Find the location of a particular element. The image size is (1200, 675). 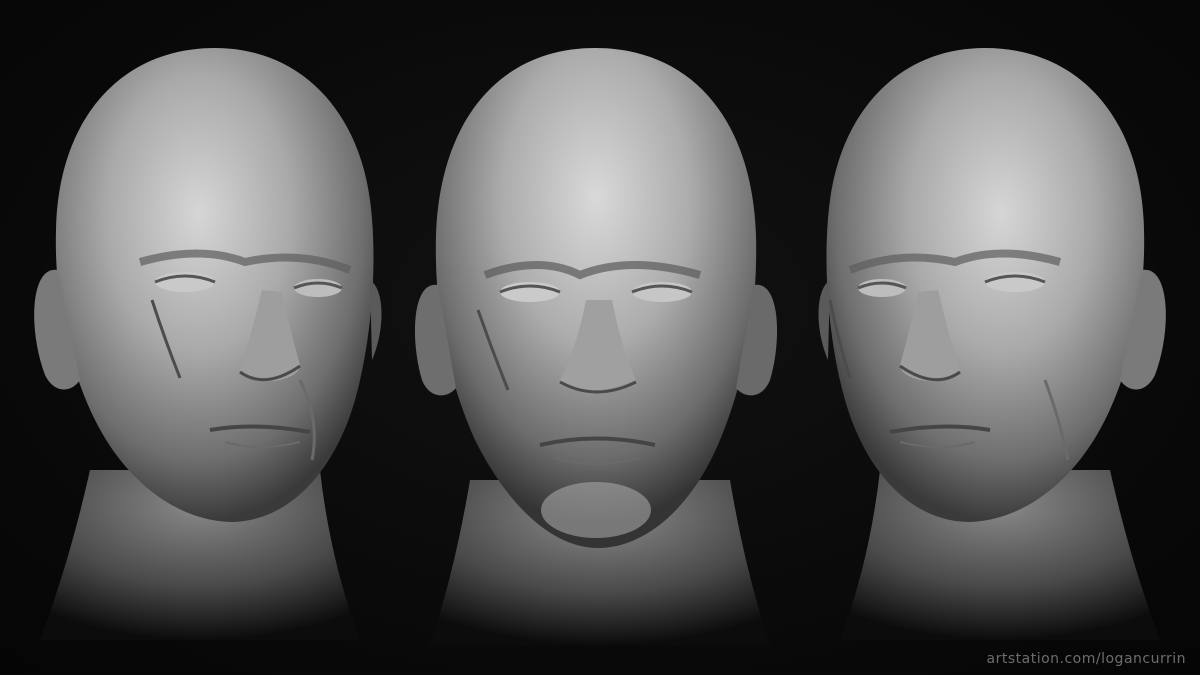

ear-left is located at coordinates (824, 320).